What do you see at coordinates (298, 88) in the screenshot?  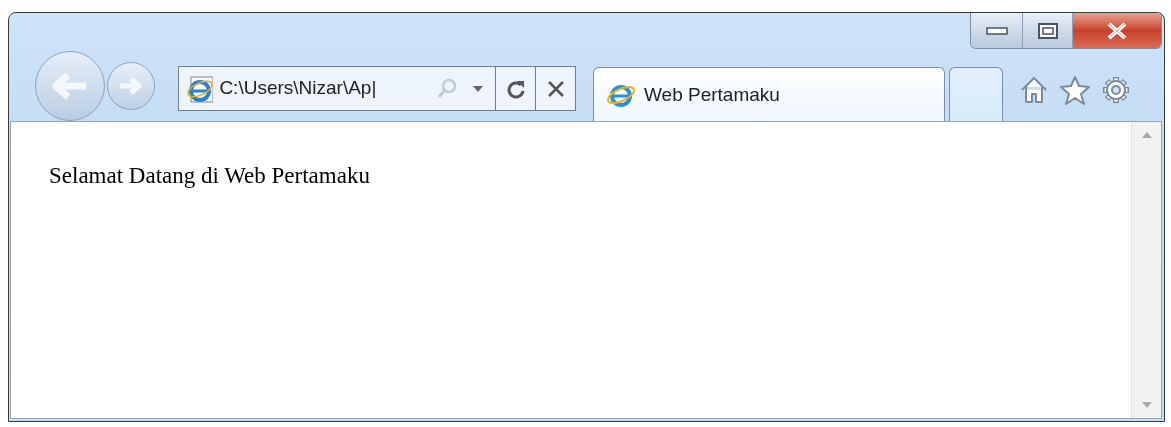 I see `address-text: C:\Users\Nizar\Ap|` at bounding box center [298, 88].